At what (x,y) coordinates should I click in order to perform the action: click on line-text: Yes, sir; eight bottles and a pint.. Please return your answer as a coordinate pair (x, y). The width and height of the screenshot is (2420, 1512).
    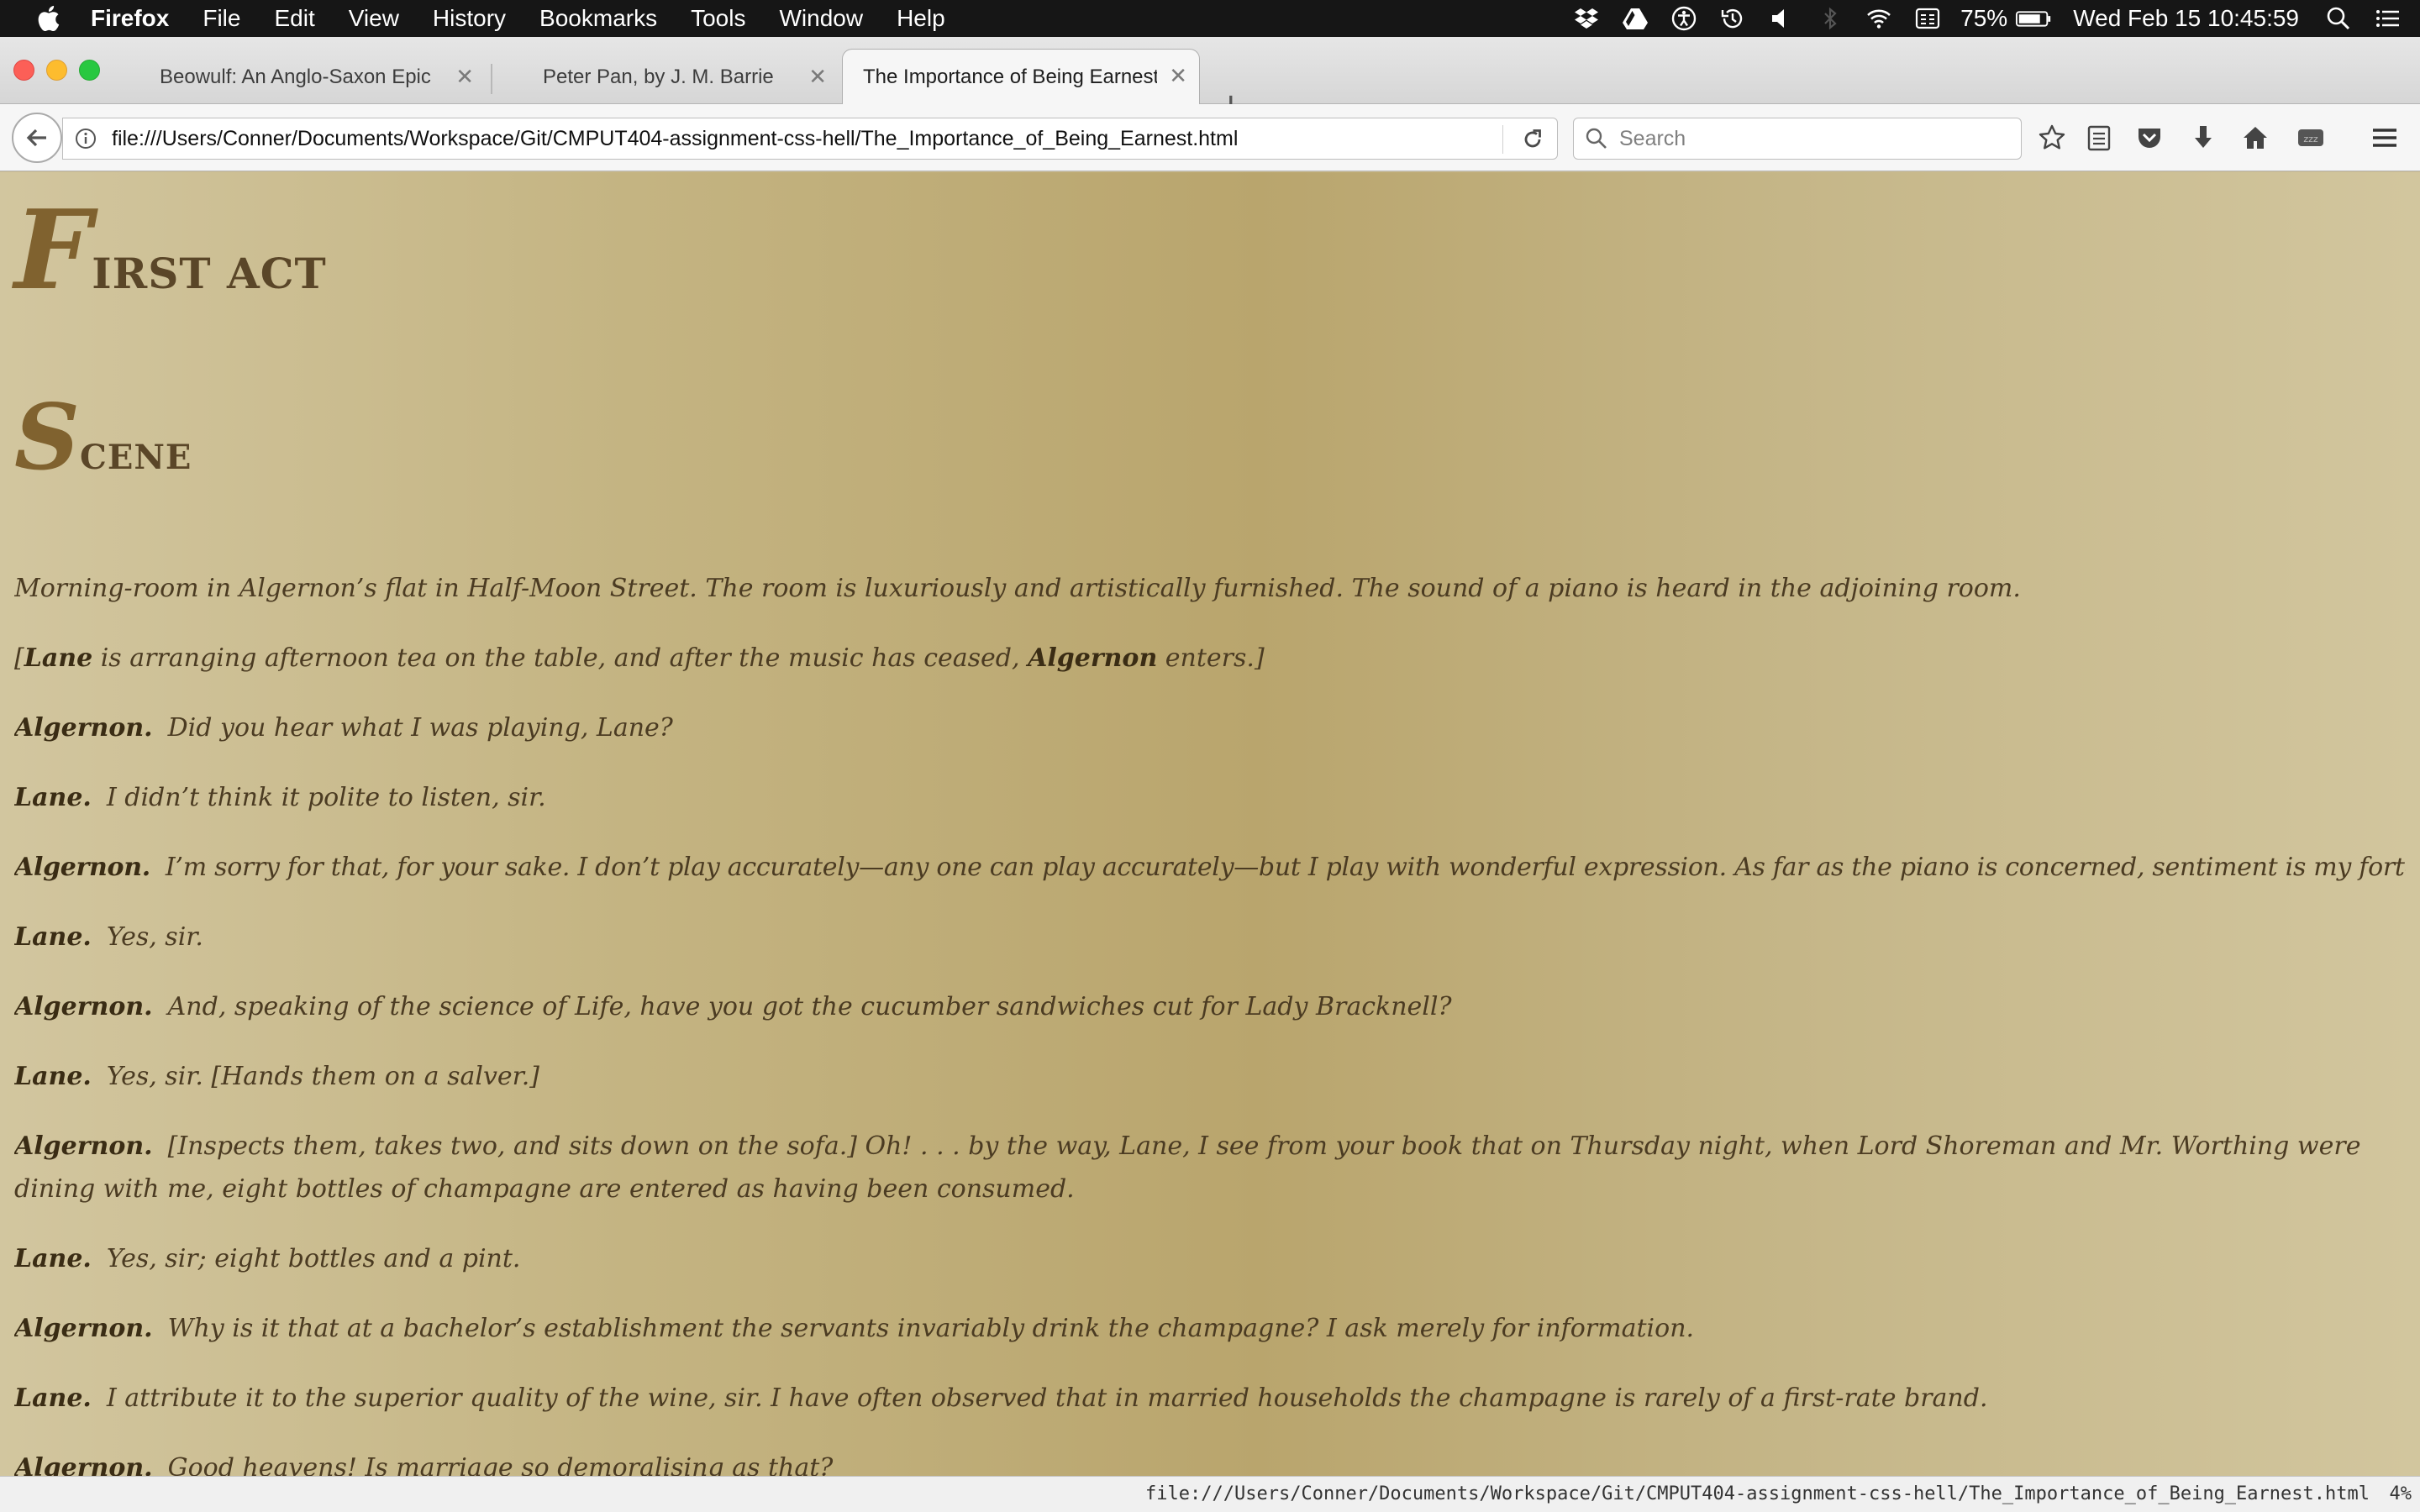
    Looking at the image, I should click on (314, 1258).